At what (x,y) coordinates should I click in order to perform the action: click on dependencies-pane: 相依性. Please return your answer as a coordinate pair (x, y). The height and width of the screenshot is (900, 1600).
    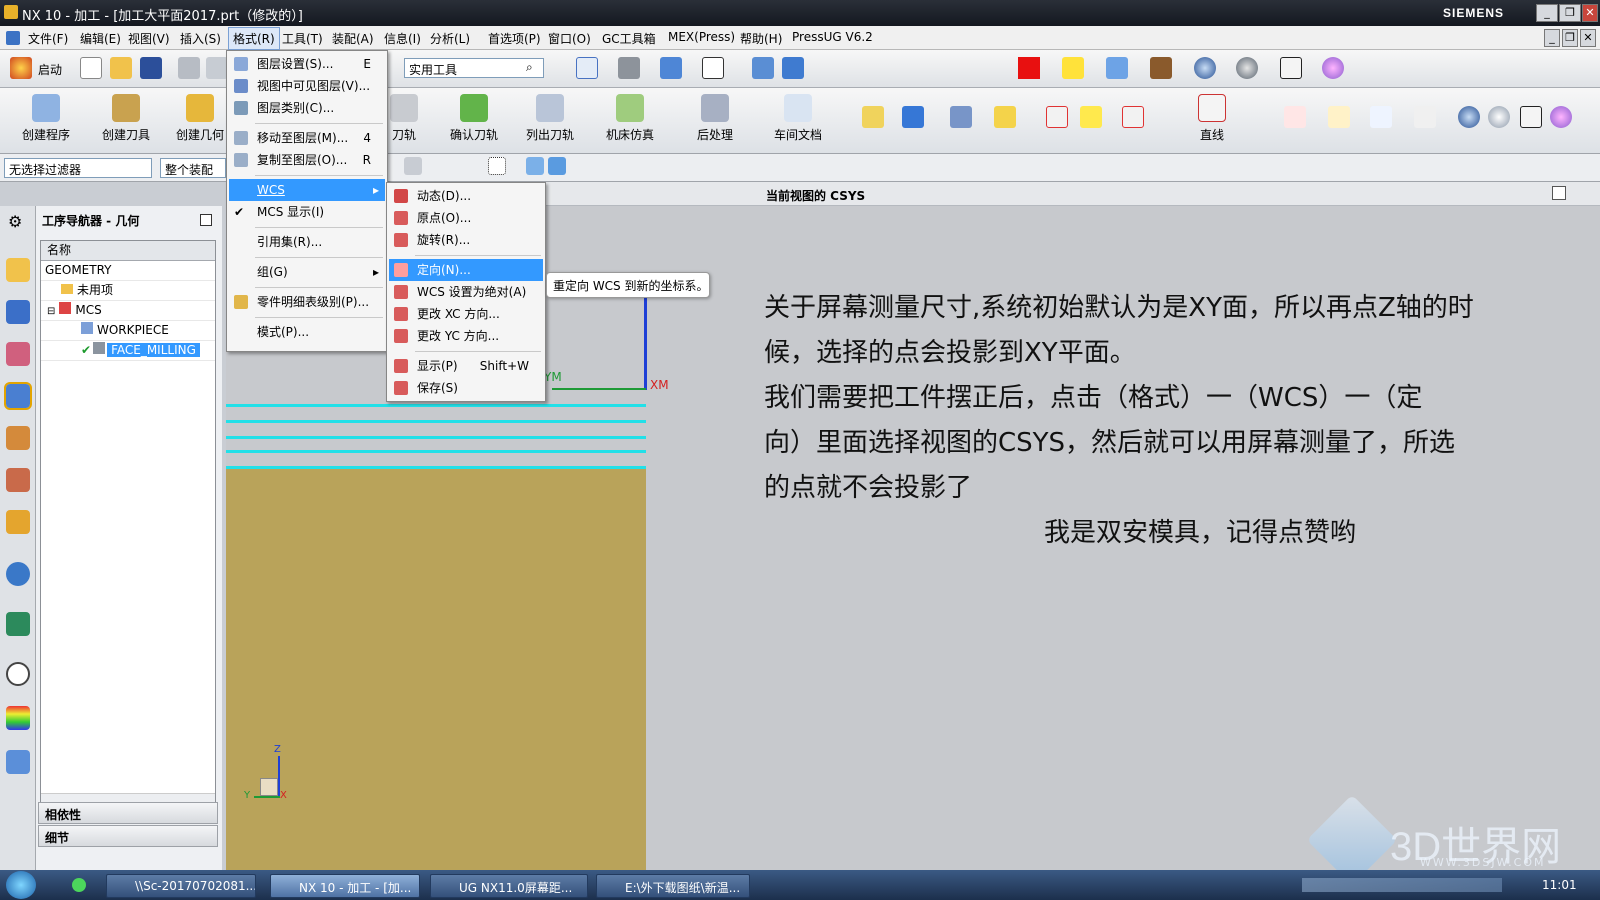
    Looking at the image, I should click on (128, 813).